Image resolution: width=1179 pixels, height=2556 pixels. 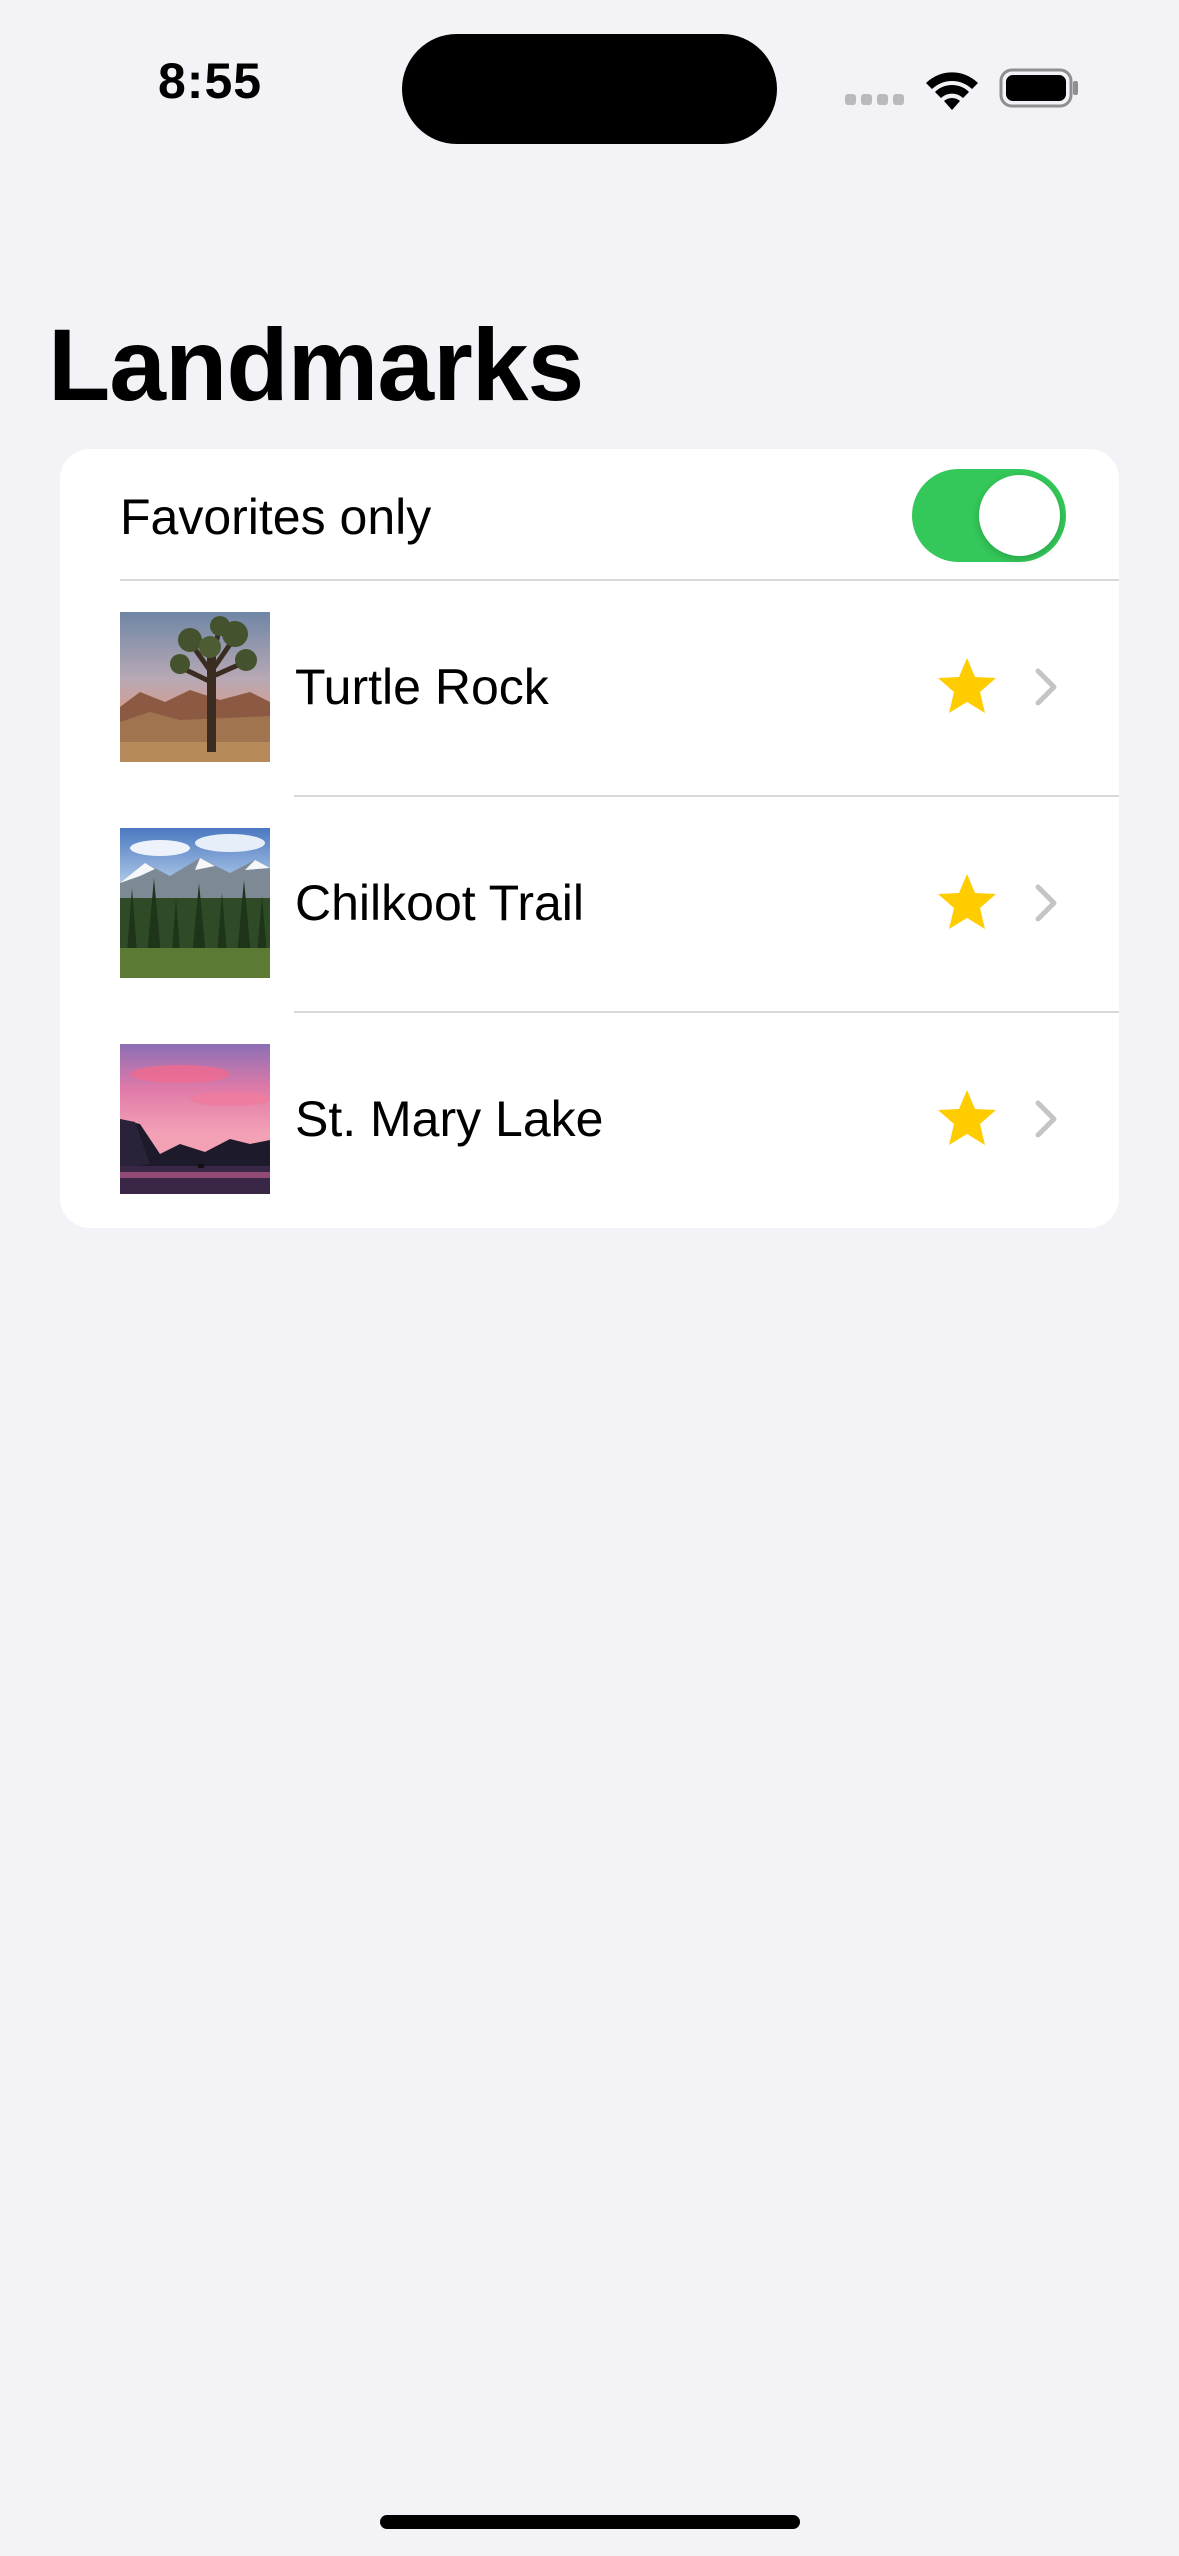 What do you see at coordinates (195, 687) in the screenshot?
I see `desert-joshua-tree-photo` at bounding box center [195, 687].